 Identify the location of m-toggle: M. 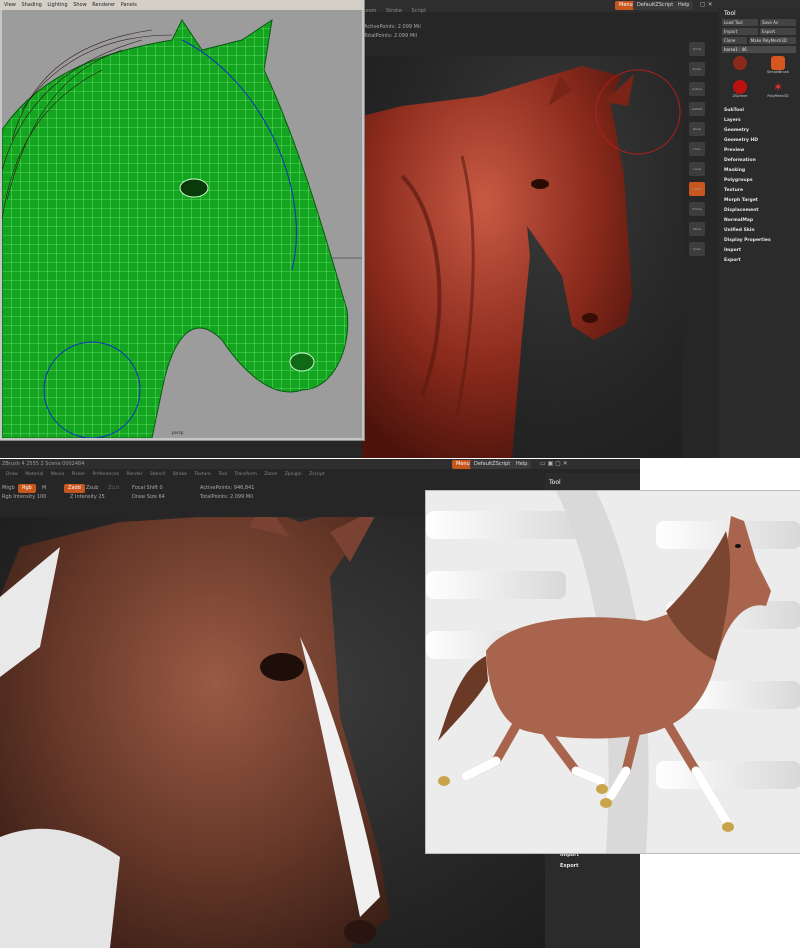
(44, 488).